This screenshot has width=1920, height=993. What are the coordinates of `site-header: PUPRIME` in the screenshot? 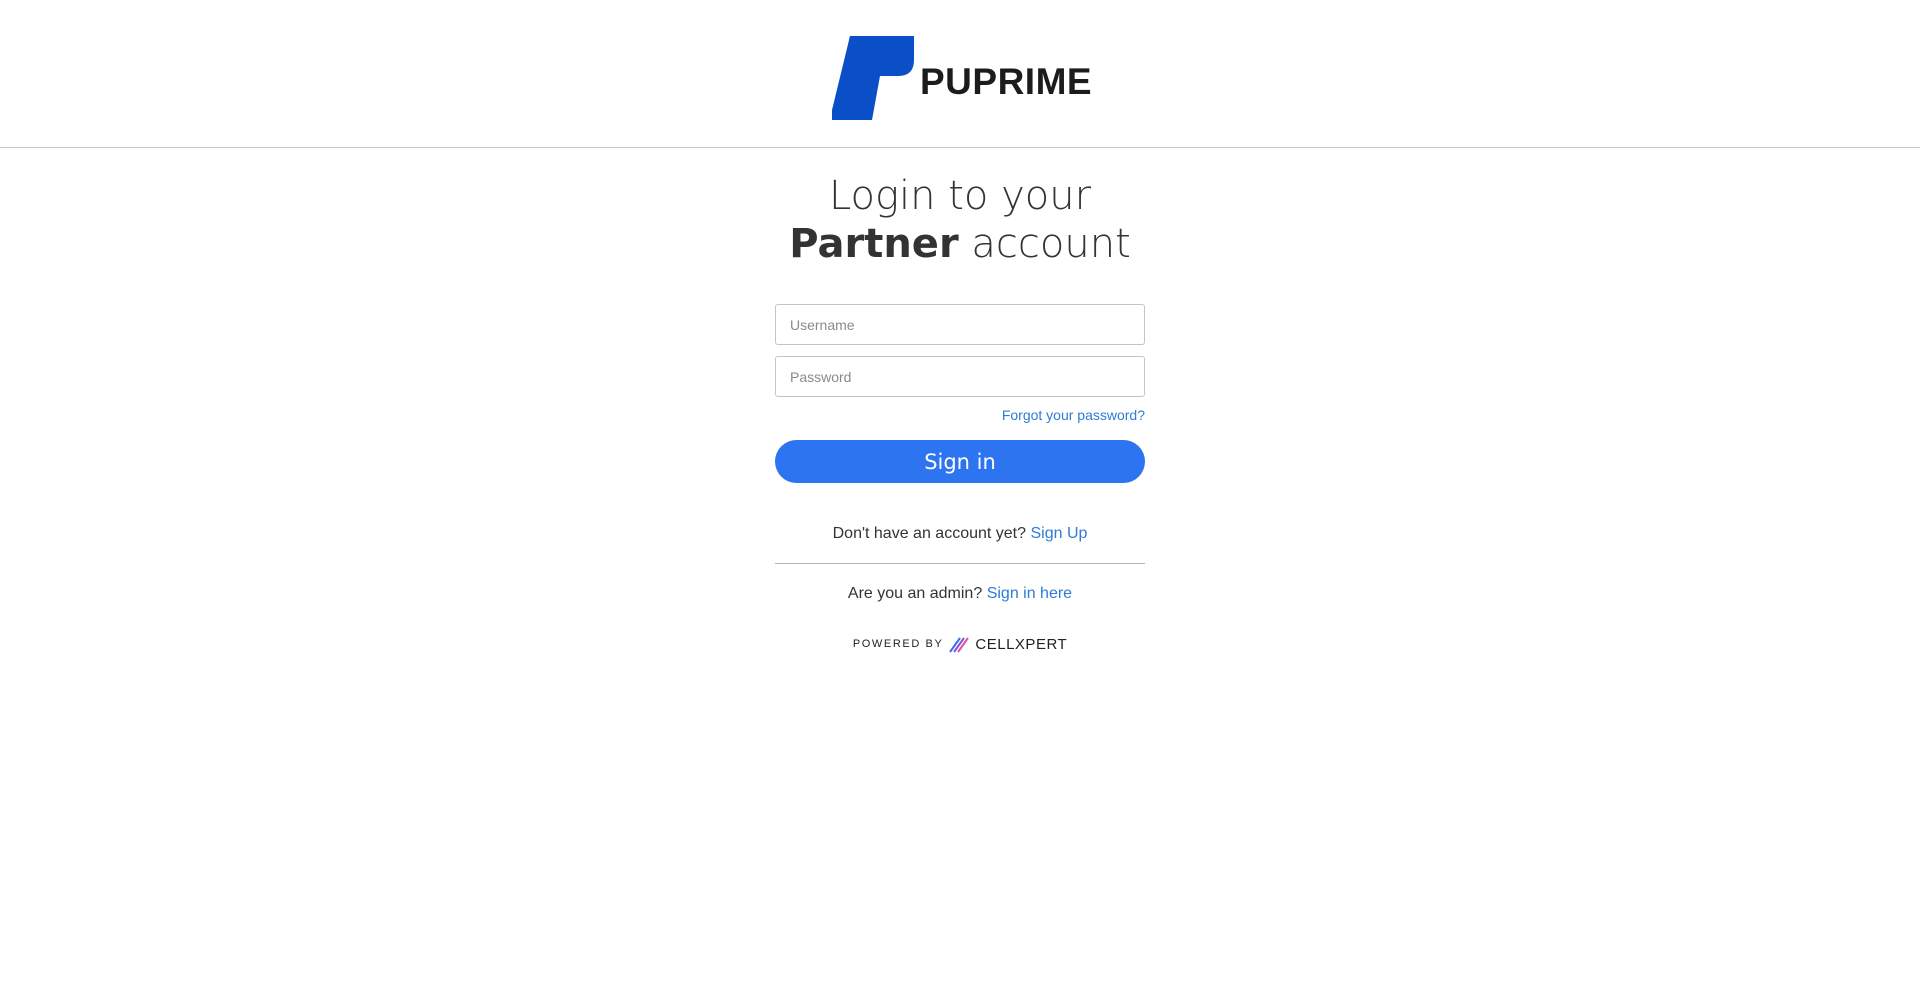 It's located at (960, 74).